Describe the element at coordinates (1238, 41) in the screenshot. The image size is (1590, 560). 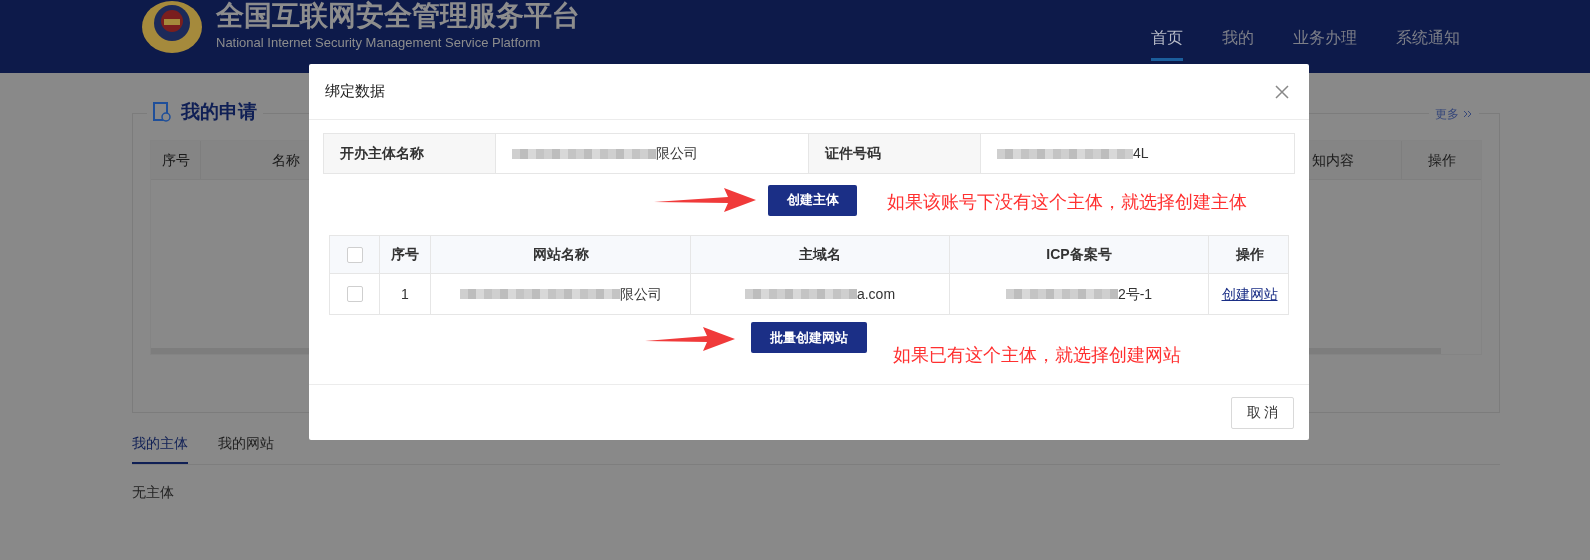
I see `nav-tab: 我的` at that location.